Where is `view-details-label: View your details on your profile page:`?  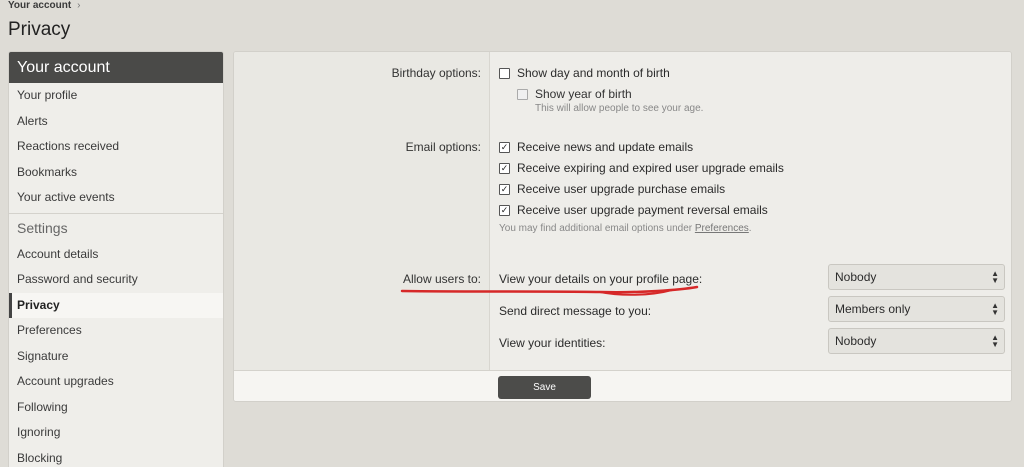 view-details-label: View your details on your profile page: is located at coordinates (601, 279).